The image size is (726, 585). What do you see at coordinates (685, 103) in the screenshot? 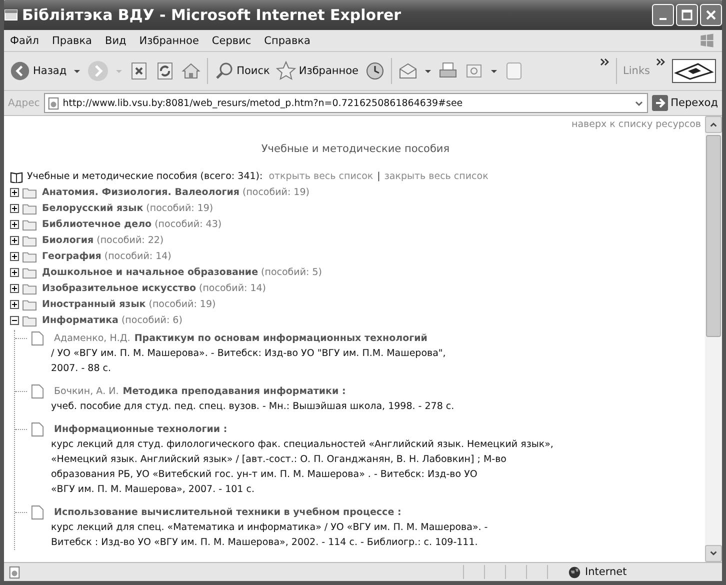
I see `go-button: Переход` at bounding box center [685, 103].